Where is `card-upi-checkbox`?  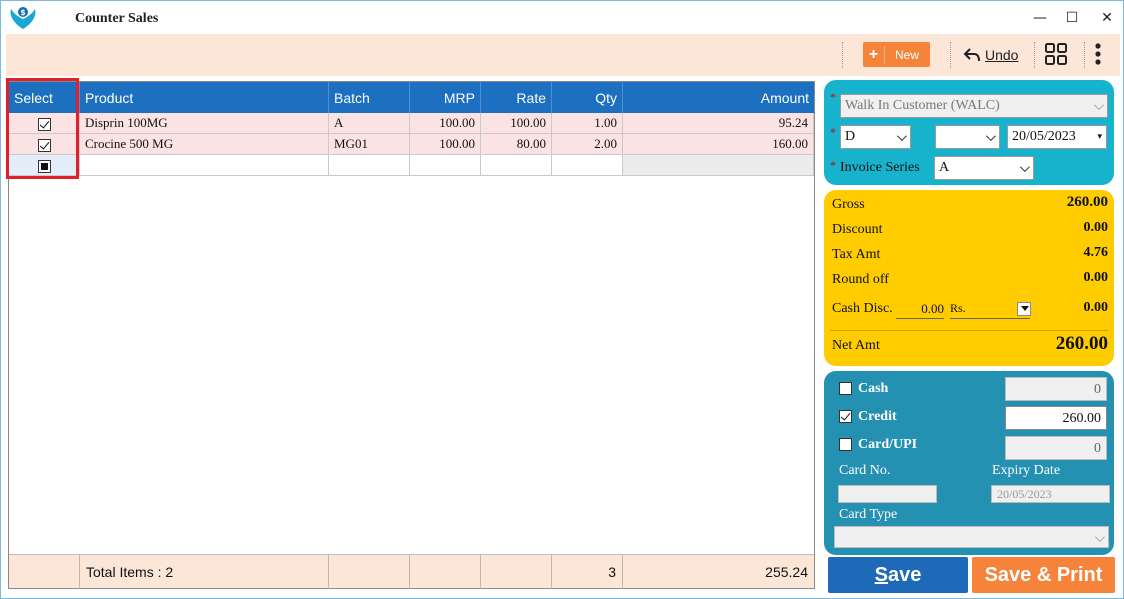 card-upi-checkbox is located at coordinates (845, 444).